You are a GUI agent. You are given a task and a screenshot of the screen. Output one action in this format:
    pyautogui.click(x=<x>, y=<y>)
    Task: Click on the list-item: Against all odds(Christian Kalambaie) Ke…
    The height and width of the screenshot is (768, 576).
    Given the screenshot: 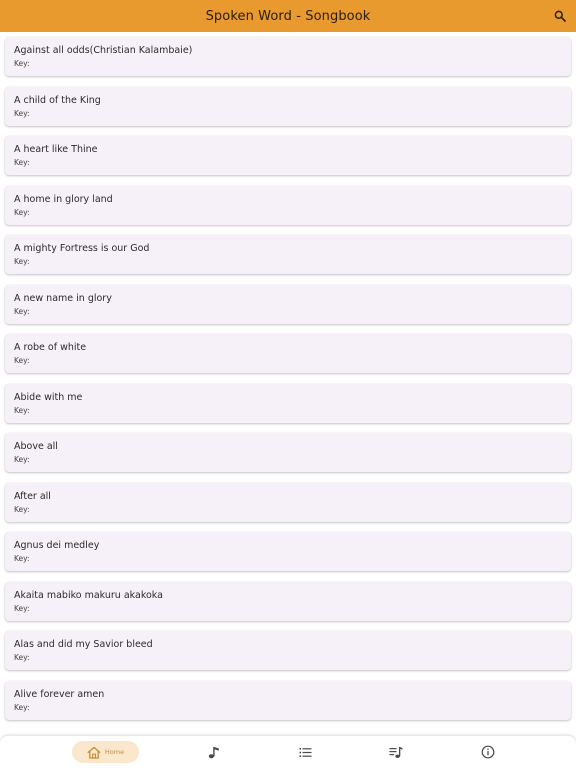 What is the action you would take?
    pyautogui.click(x=288, y=56)
    